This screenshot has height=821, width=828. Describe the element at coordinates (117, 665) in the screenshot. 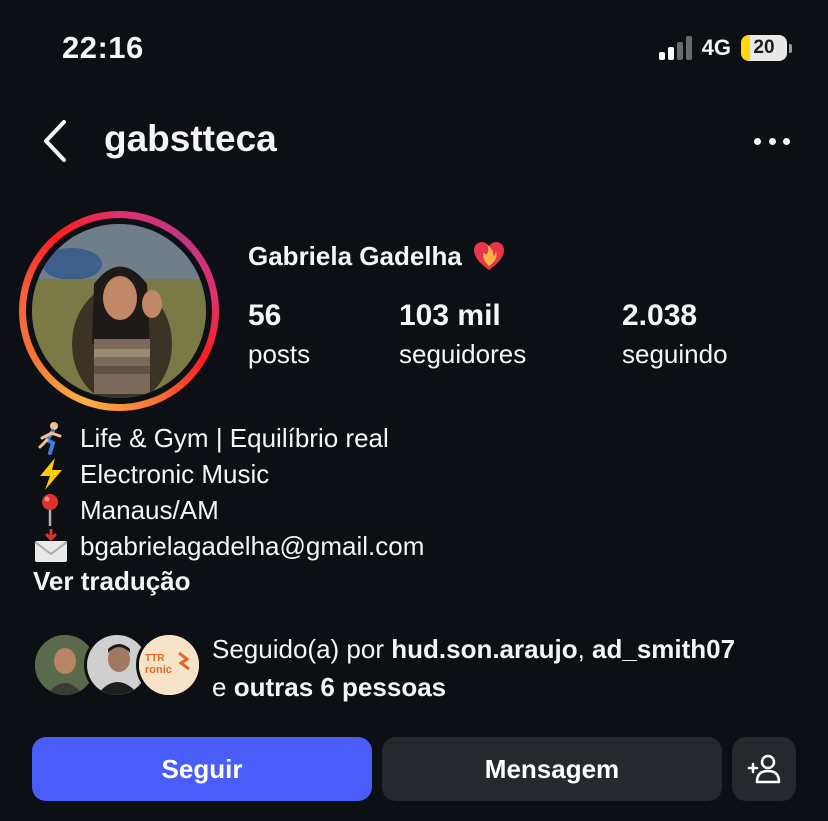

I see `mutual-followers-avatars: TTR ronic` at that location.